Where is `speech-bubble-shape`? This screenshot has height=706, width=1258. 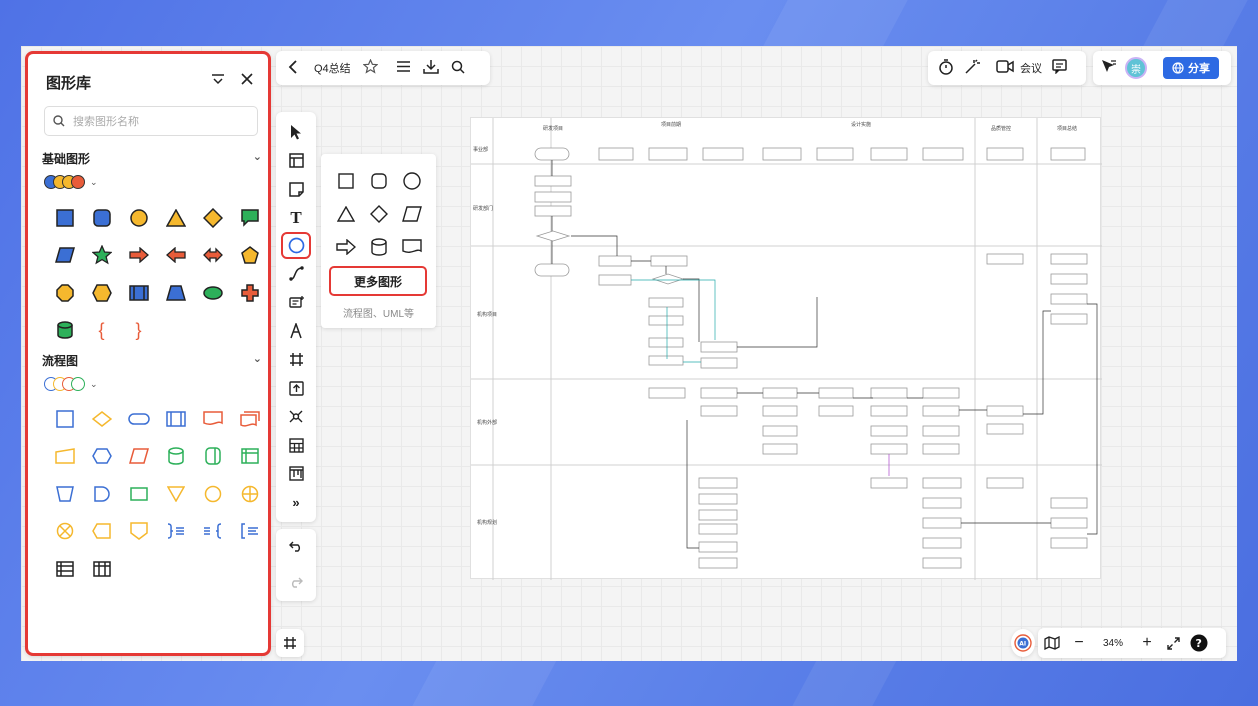
speech-bubble-shape is located at coordinates (249, 218).